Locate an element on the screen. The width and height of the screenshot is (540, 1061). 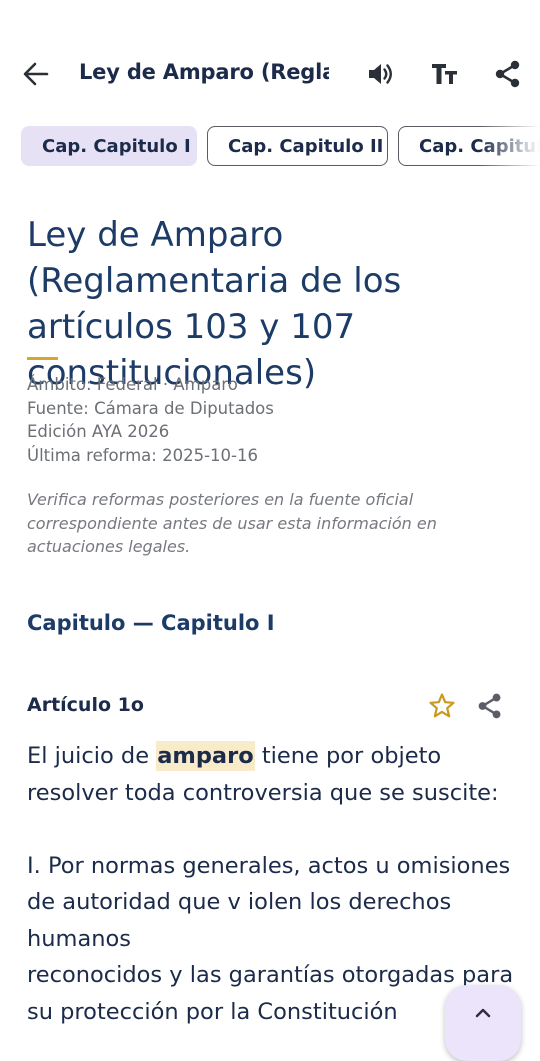
search-highlight: amparo is located at coordinates (205, 756).